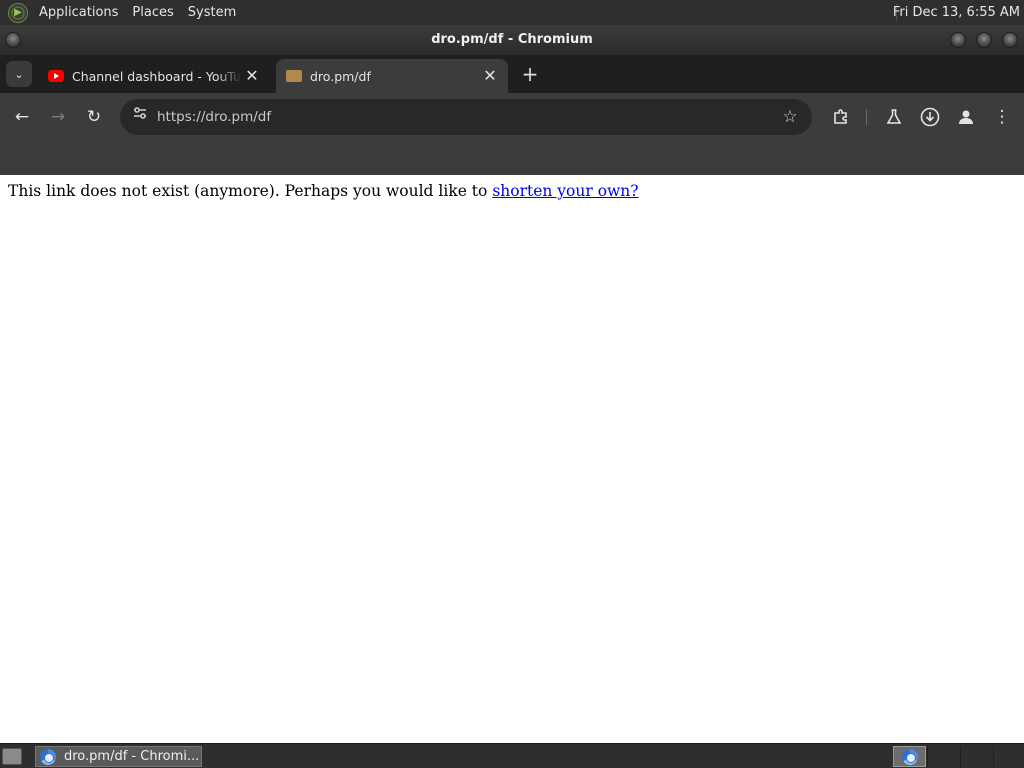 Image resolution: width=1024 pixels, height=768 pixels. I want to click on system-menu: System, so click(212, 12).